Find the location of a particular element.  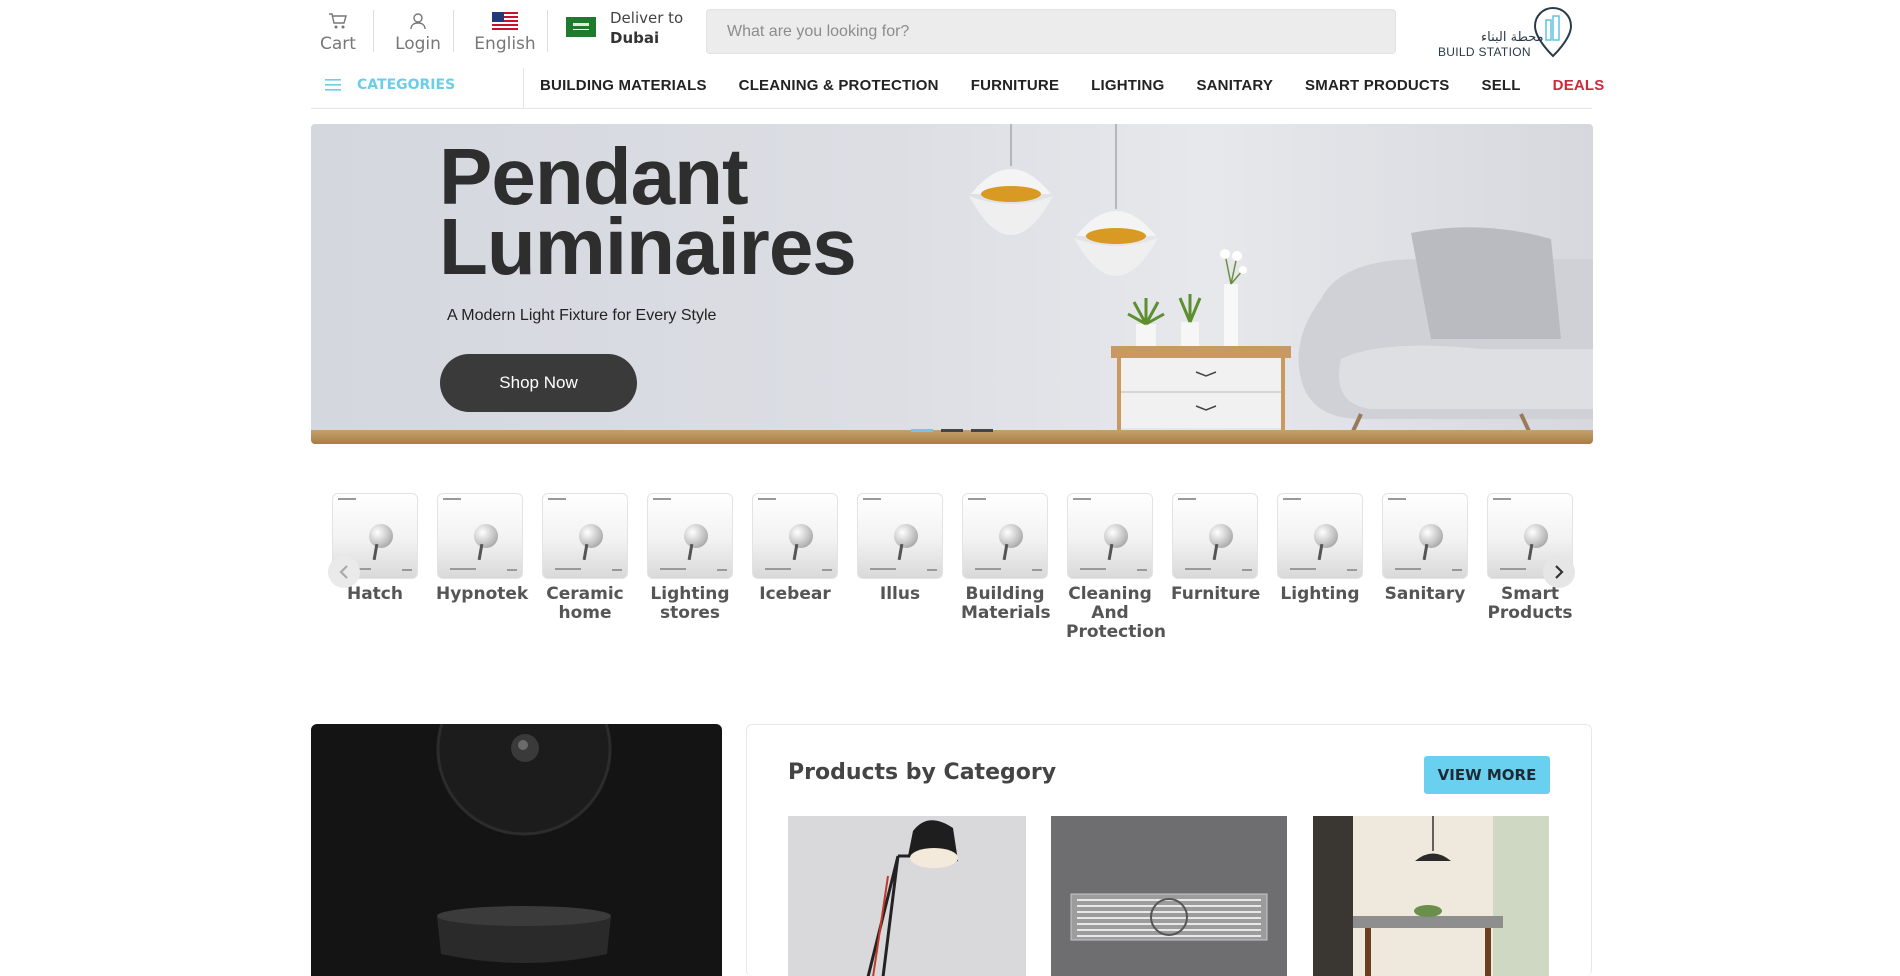

brand-name: Cleaning And Protection is located at coordinates (1116, 613).